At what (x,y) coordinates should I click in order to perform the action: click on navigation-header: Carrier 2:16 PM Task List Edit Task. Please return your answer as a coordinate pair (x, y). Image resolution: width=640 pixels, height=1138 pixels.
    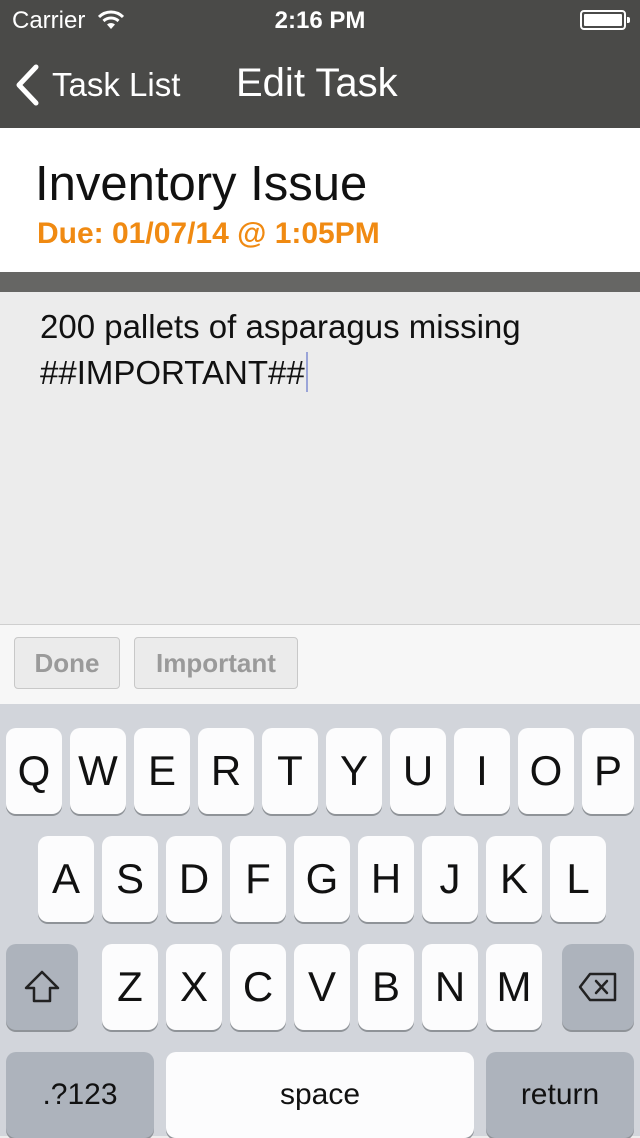
    Looking at the image, I should click on (320, 64).